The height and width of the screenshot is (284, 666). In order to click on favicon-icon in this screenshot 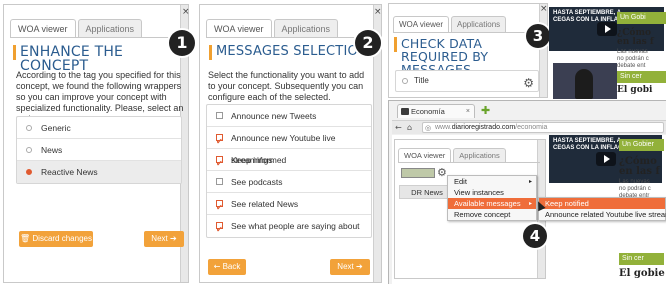, I will do `click(405, 111)`.